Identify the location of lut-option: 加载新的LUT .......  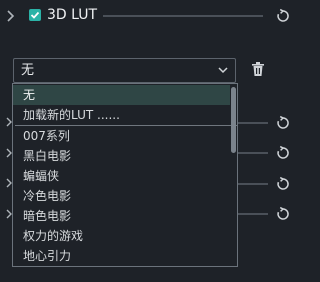
(121, 115).